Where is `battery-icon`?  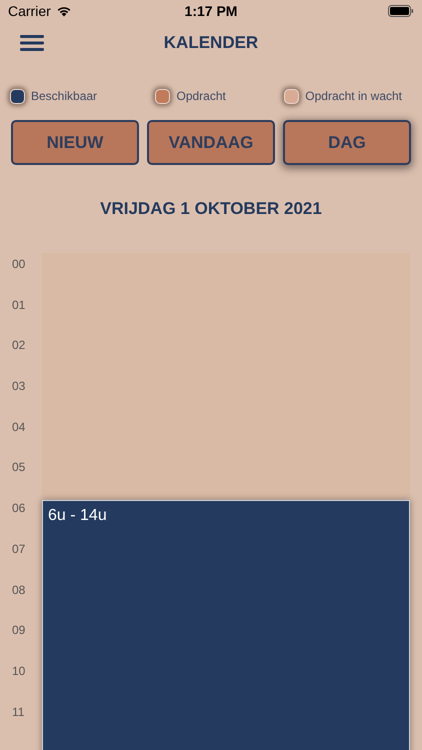 battery-icon is located at coordinates (401, 11).